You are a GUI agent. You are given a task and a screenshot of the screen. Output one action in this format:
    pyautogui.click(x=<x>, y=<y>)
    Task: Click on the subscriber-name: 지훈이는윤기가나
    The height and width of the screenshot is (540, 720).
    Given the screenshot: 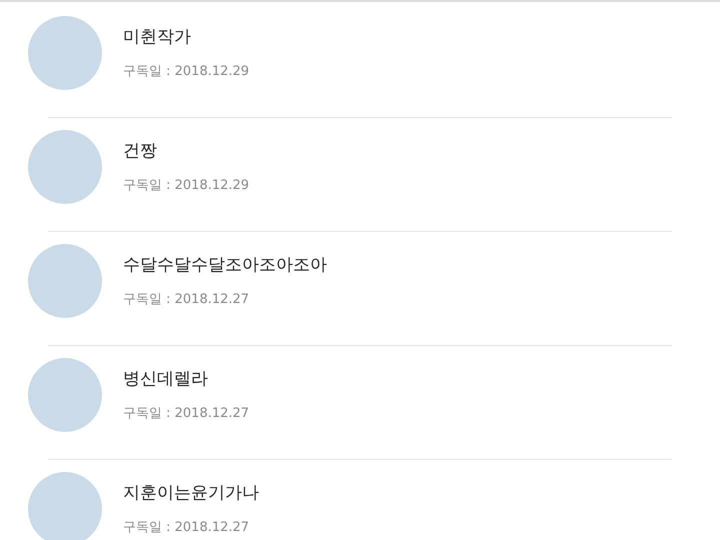 What is the action you would take?
    pyautogui.click(x=191, y=493)
    